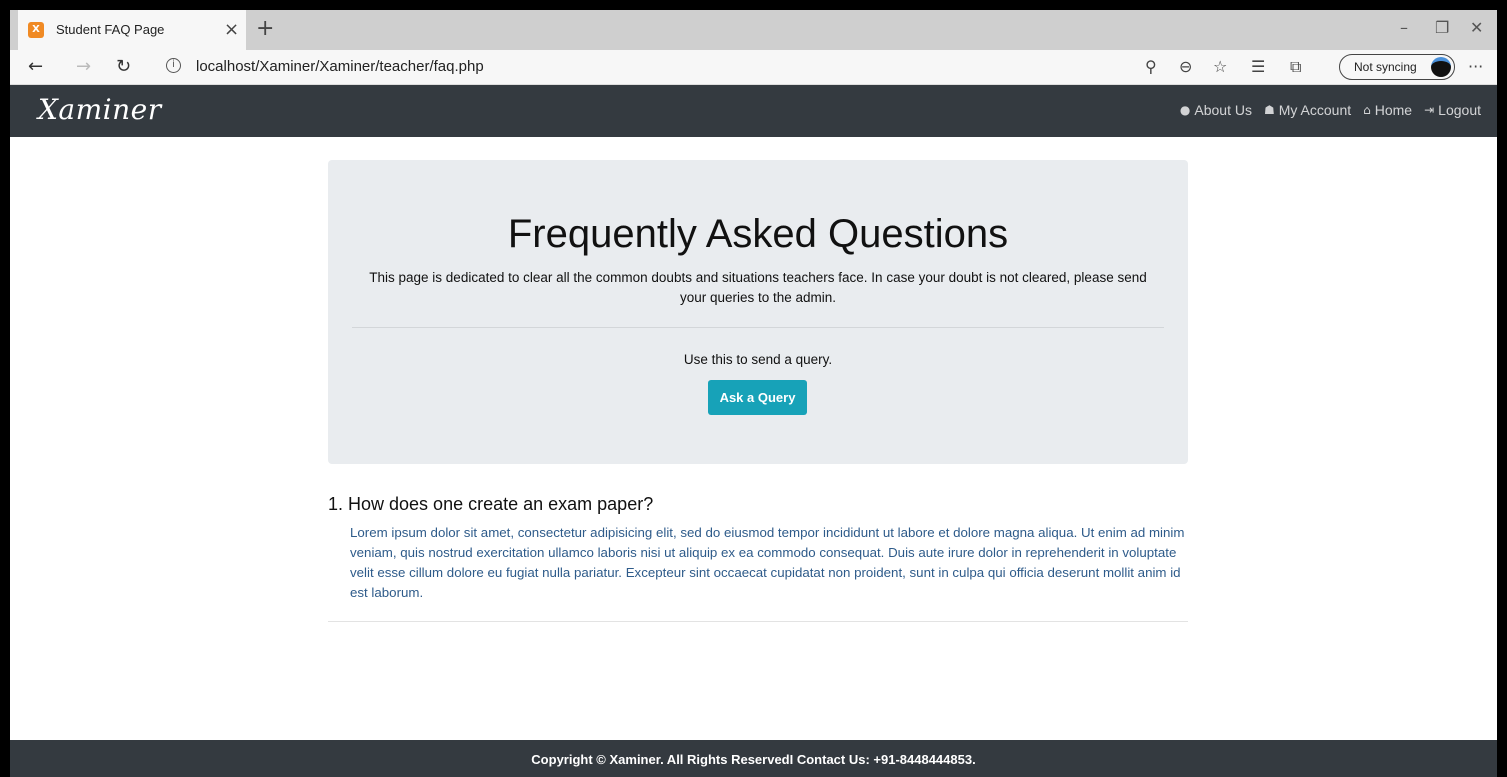  What do you see at coordinates (758, 234) in the screenshot?
I see `page-title: Frequently Asked Questions` at bounding box center [758, 234].